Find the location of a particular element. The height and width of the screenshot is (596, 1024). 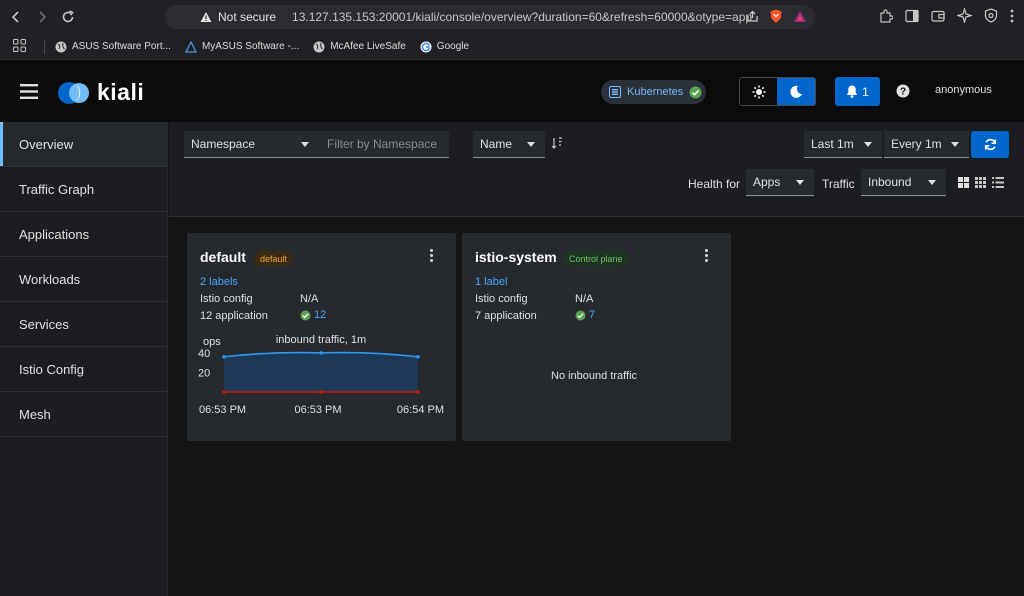

cluster-label: Kubernetes is located at coordinates (655, 92).